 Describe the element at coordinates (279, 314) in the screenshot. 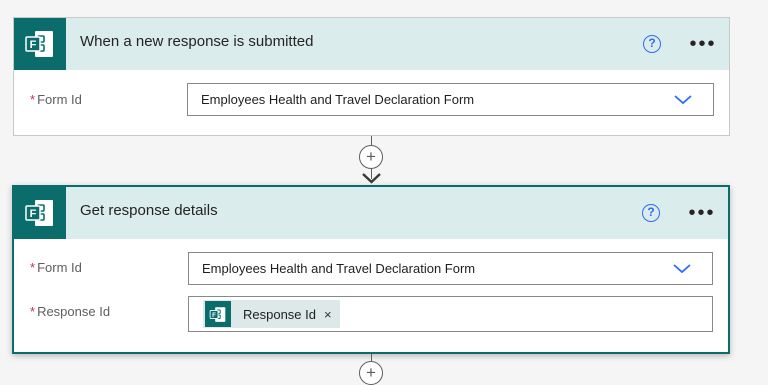

I see `token-label: Response Id` at that location.